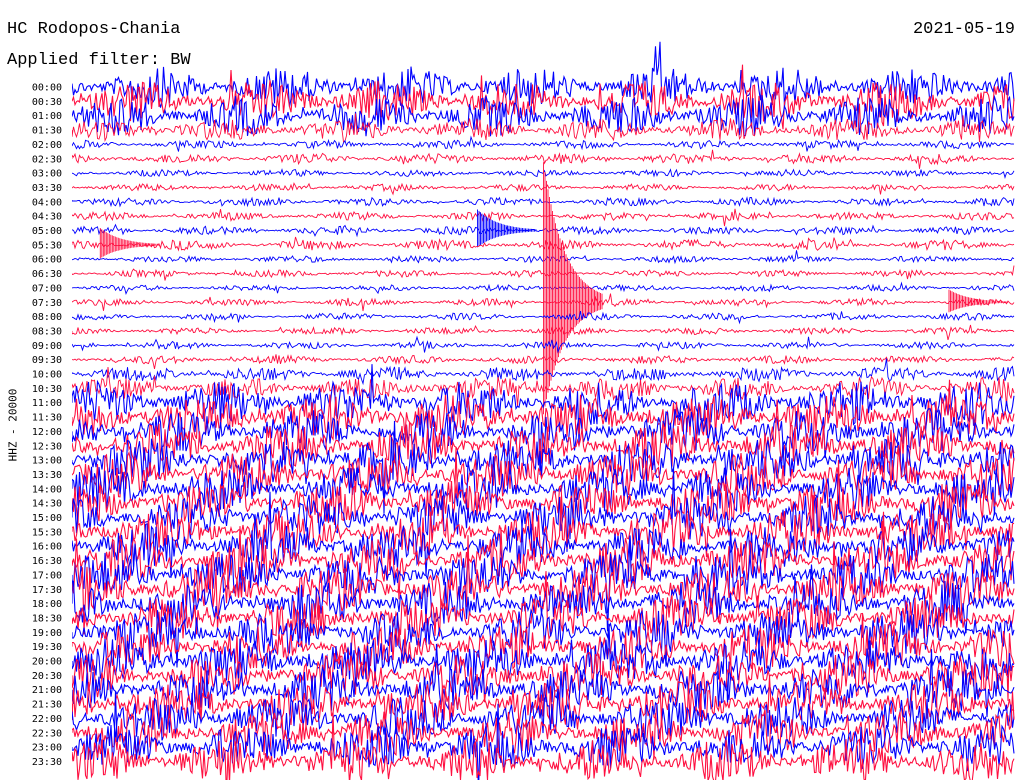 The width and height of the screenshot is (1024, 780). Describe the element at coordinates (963, 29) in the screenshot. I see `record-date: 2021-05-19` at that location.